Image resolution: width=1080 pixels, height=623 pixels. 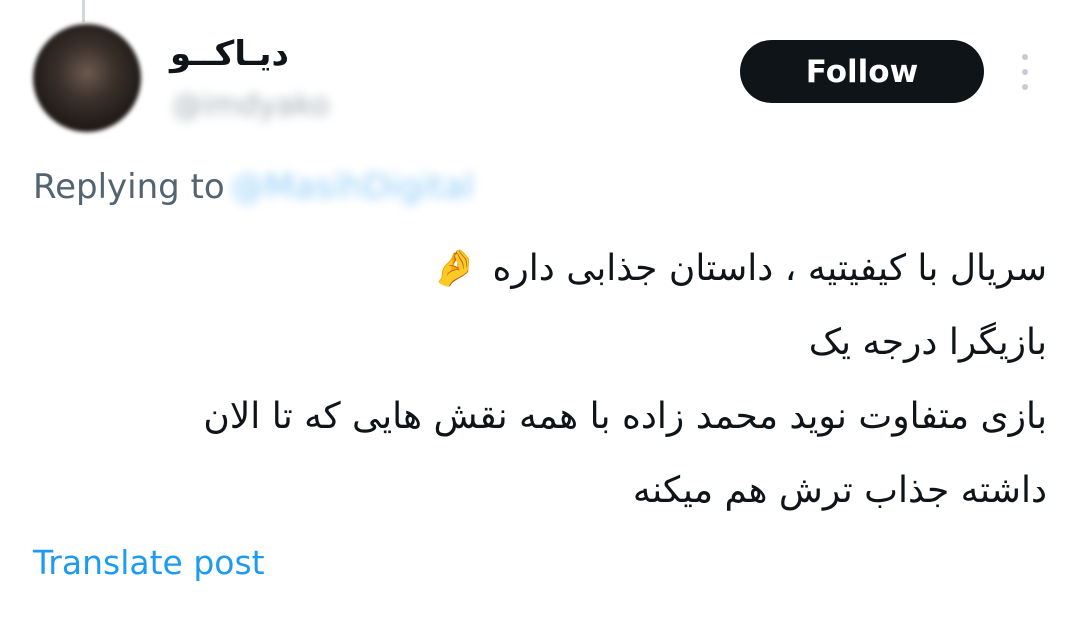 What do you see at coordinates (250, 106) in the screenshot?
I see `author-handle: @imdyako` at bounding box center [250, 106].